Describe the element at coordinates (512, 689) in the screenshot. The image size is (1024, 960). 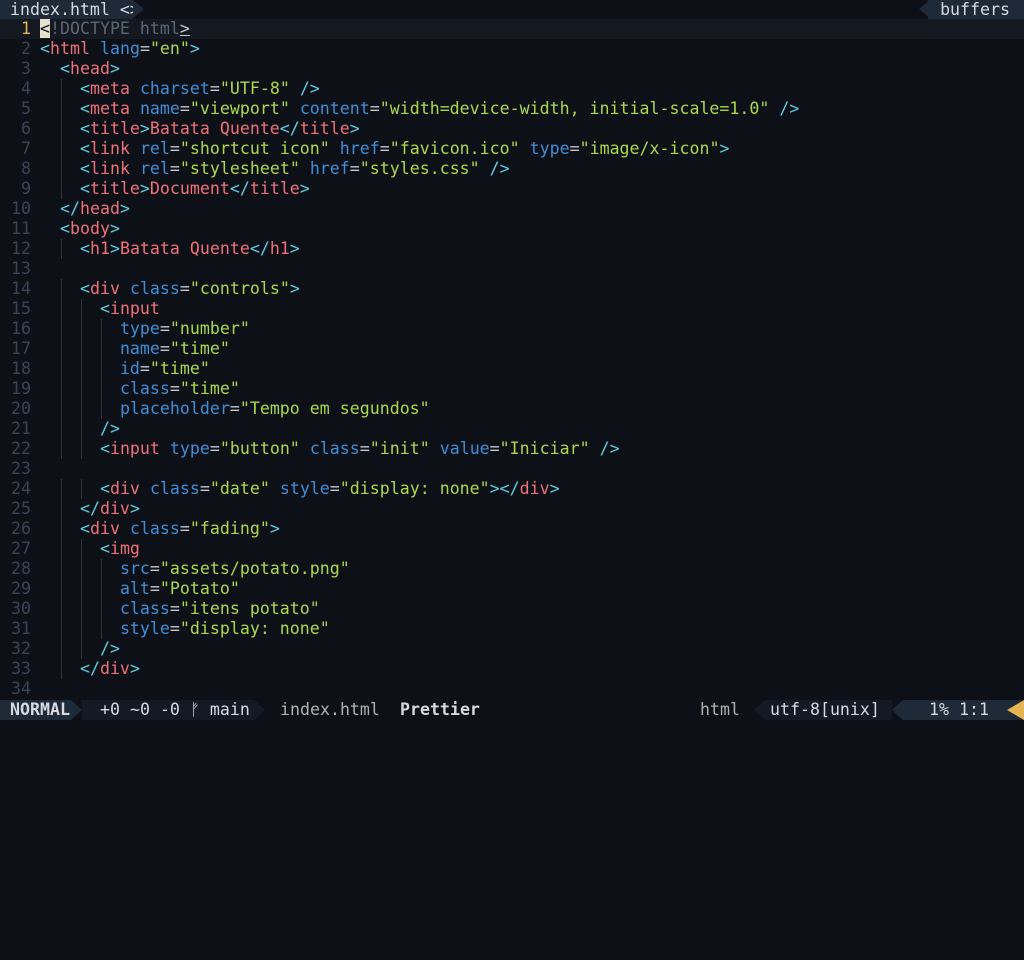
I see `code-line: 34` at that location.